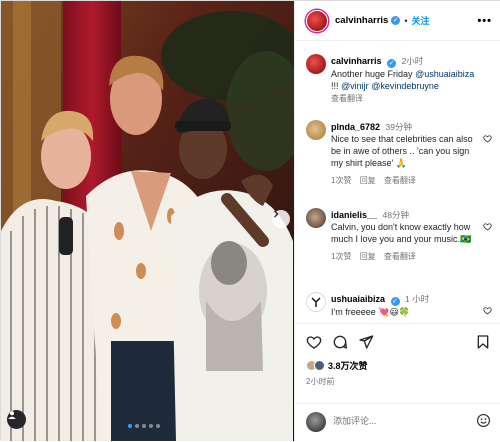  What do you see at coordinates (340, 342) in the screenshot?
I see `comment-bubble-icon` at bounding box center [340, 342].